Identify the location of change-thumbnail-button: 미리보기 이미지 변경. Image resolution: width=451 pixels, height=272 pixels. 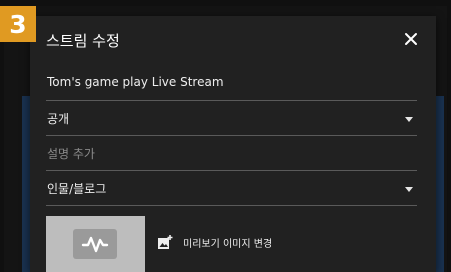
(214, 242).